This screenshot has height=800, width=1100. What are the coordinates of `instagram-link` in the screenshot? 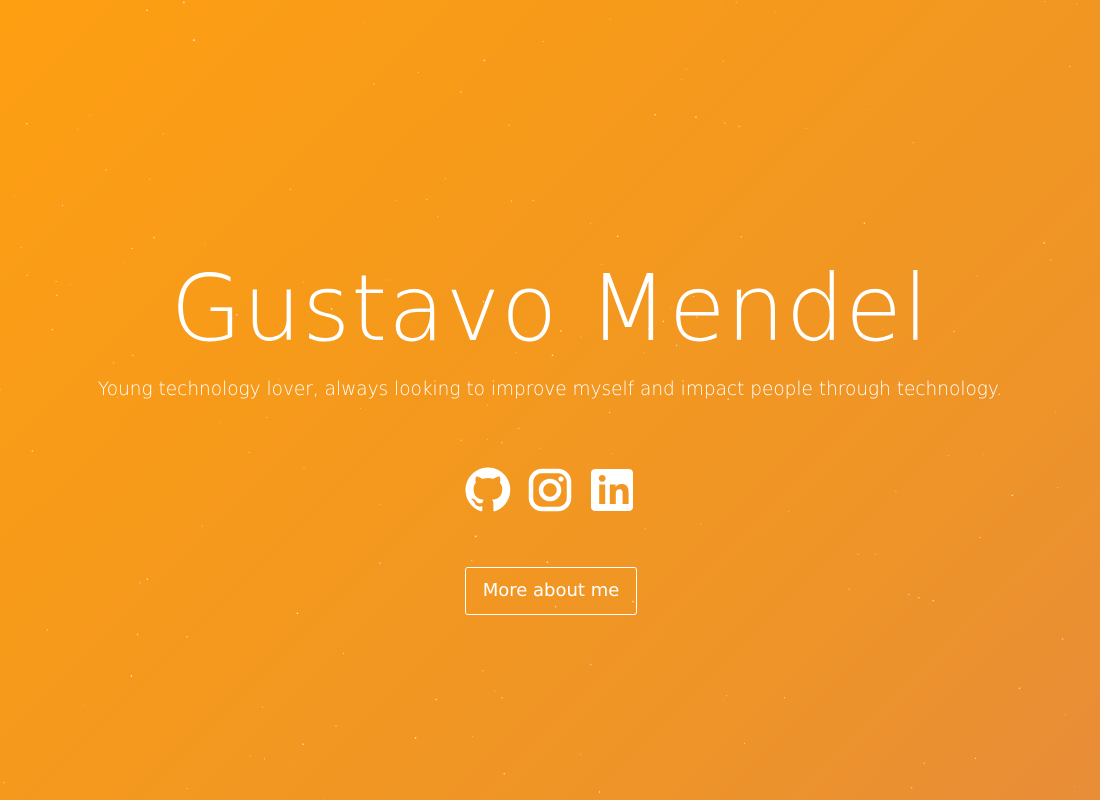 It's located at (550, 490).